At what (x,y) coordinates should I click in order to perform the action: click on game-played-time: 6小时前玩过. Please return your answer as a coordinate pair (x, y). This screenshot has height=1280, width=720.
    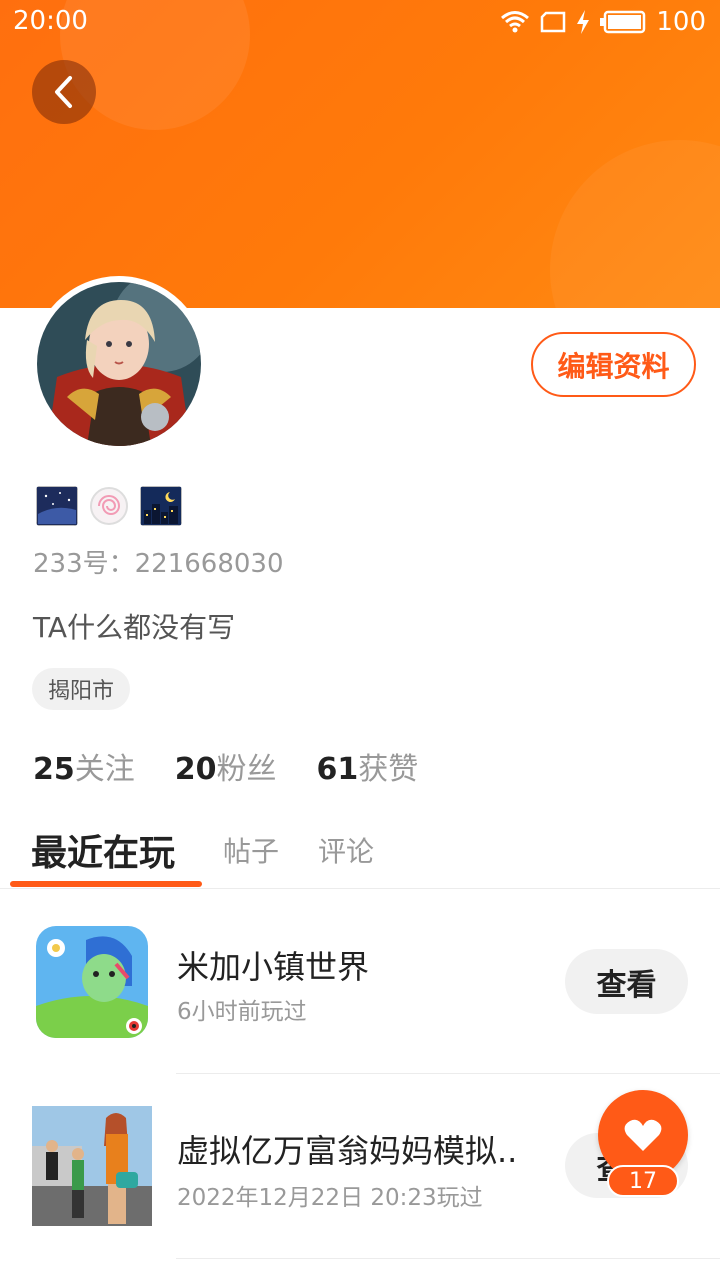
    Looking at the image, I should click on (242, 1012).